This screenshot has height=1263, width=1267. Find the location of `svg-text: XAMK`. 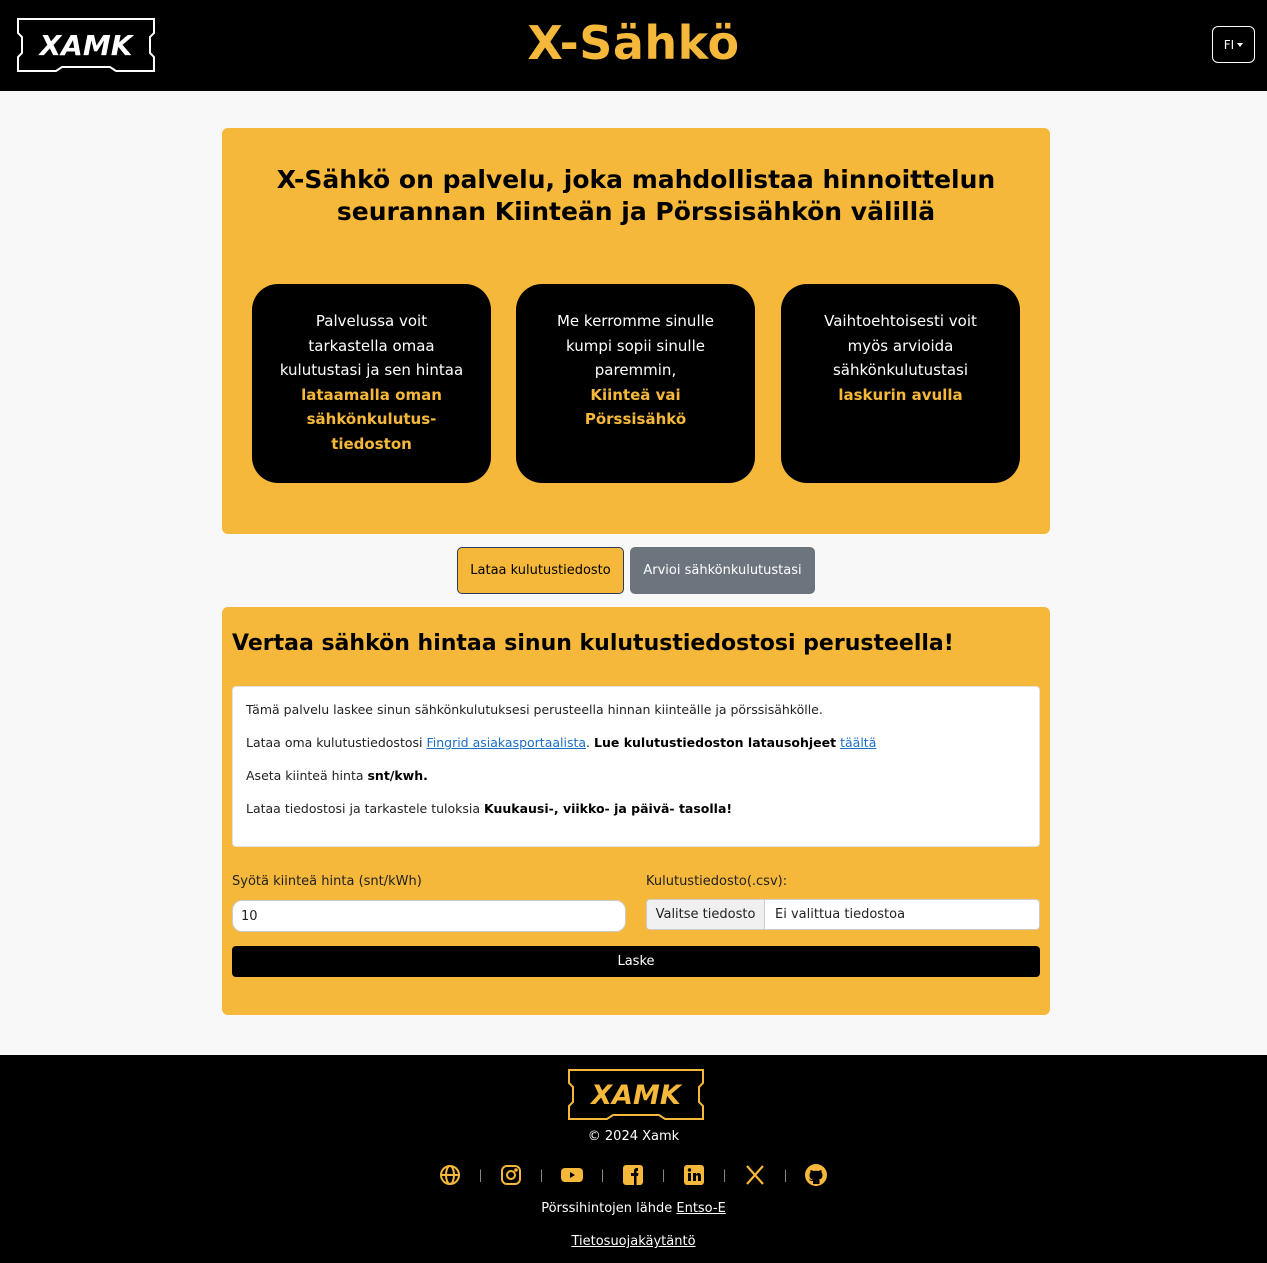

svg-text: XAMK is located at coordinates (636, 1095).